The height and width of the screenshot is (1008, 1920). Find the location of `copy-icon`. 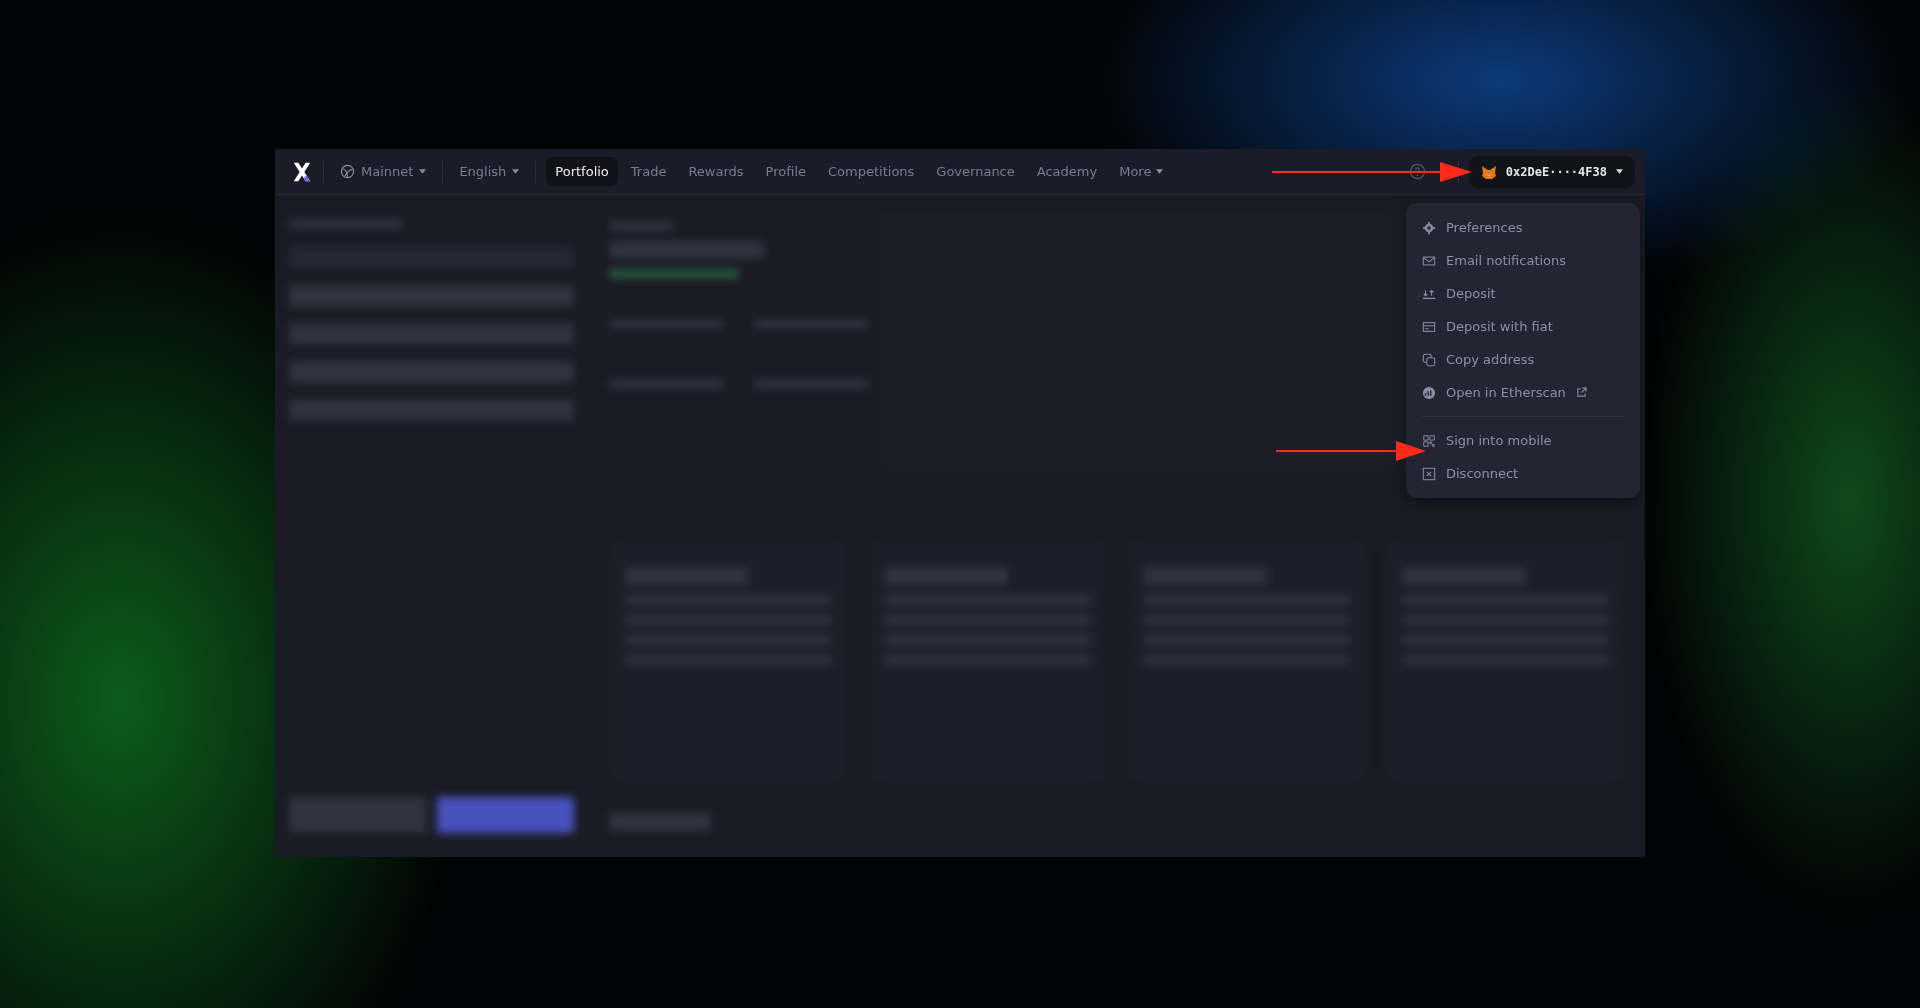

copy-icon is located at coordinates (1429, 359).